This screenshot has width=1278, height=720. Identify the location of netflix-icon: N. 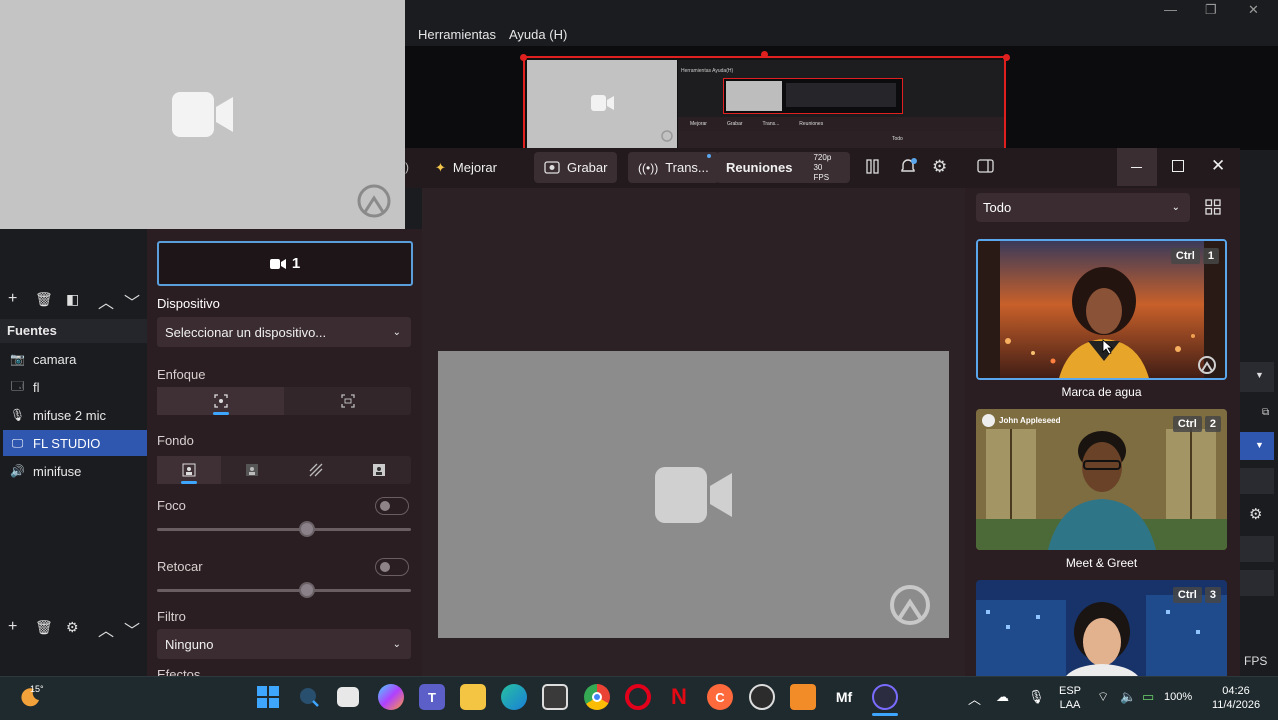
(679, 697).